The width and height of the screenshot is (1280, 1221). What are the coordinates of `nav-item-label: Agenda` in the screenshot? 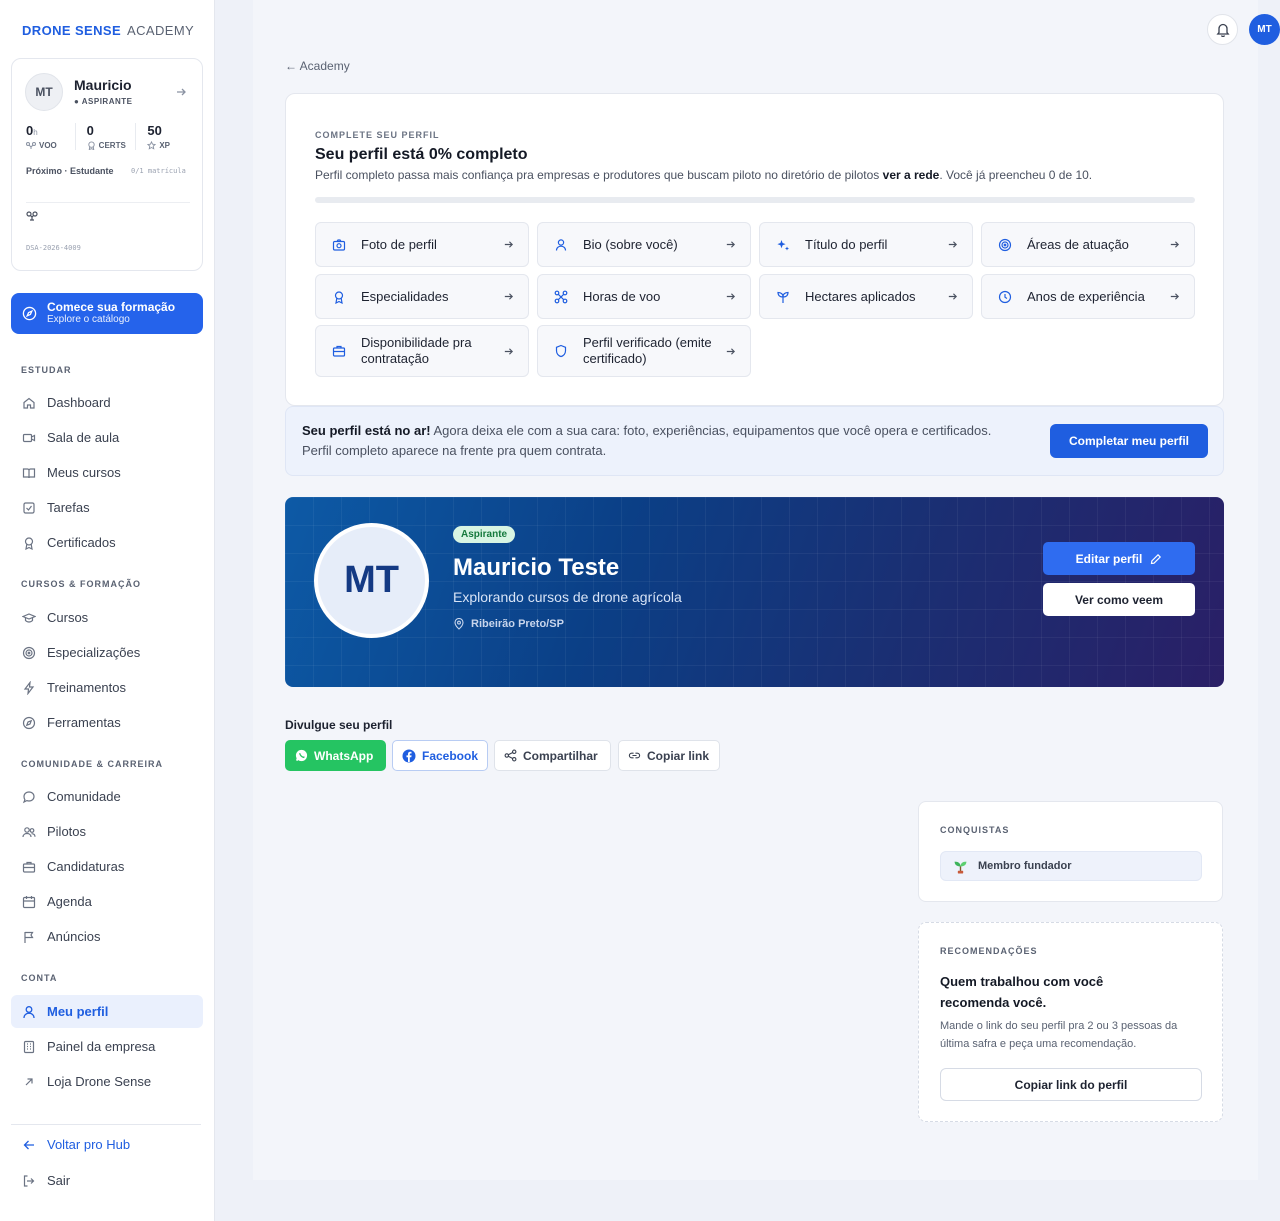 It's located at (69, 901).